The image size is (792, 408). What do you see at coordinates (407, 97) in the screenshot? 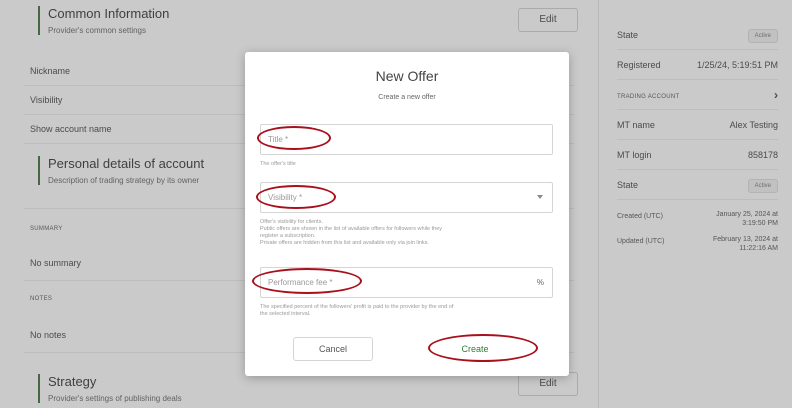
I see `dialog-subtitle: Create a new offer` at bounding box center [407, 97].